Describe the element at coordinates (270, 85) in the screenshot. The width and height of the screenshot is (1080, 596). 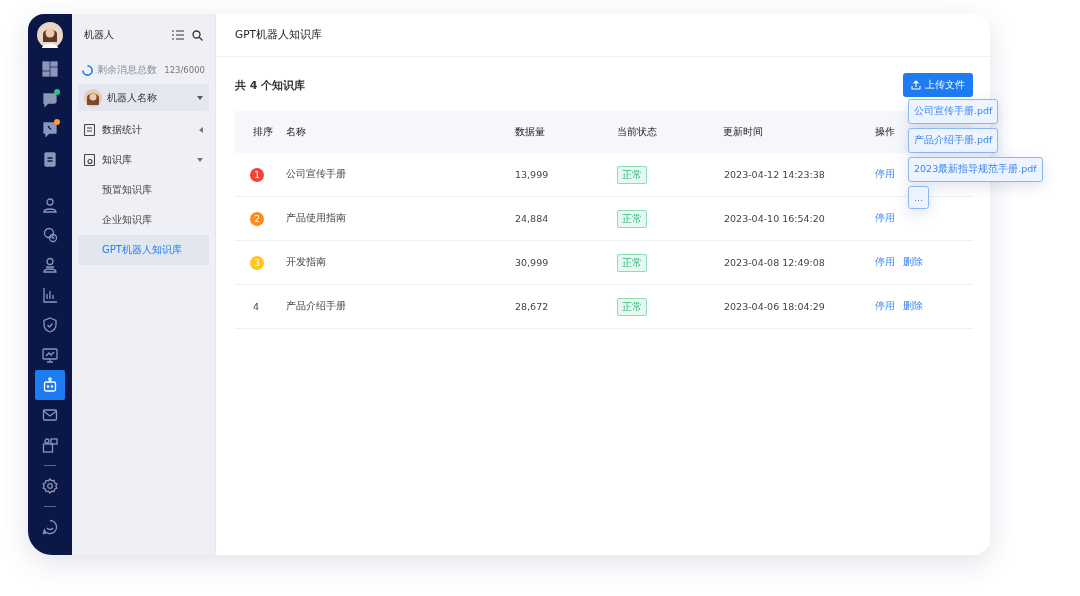
I see `knowledge-base-count: 共 4 个知识库` at that location.